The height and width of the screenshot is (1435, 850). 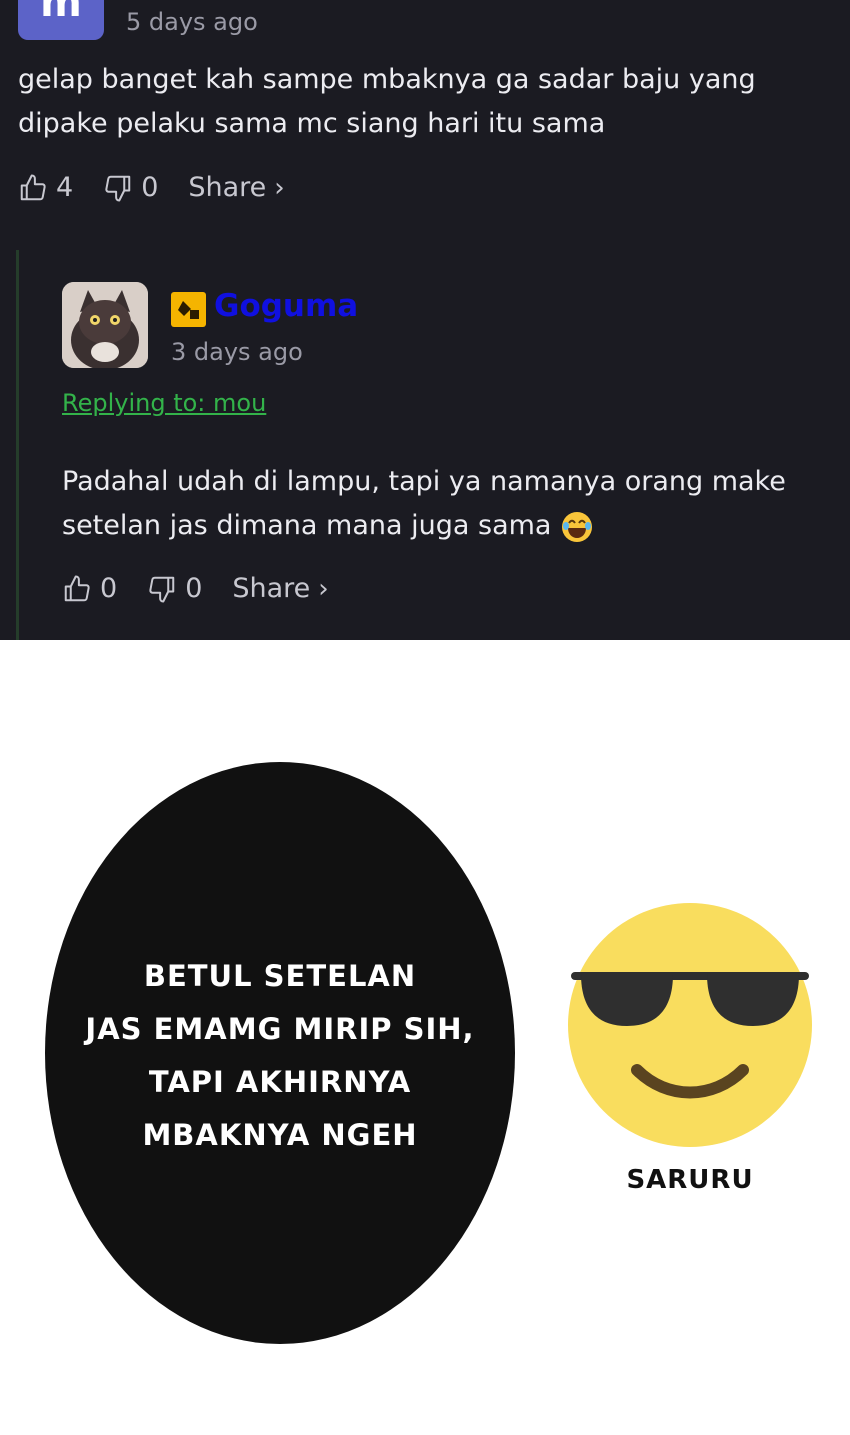 I want to click on downvote-button: 0, so click(x=130, y=187).